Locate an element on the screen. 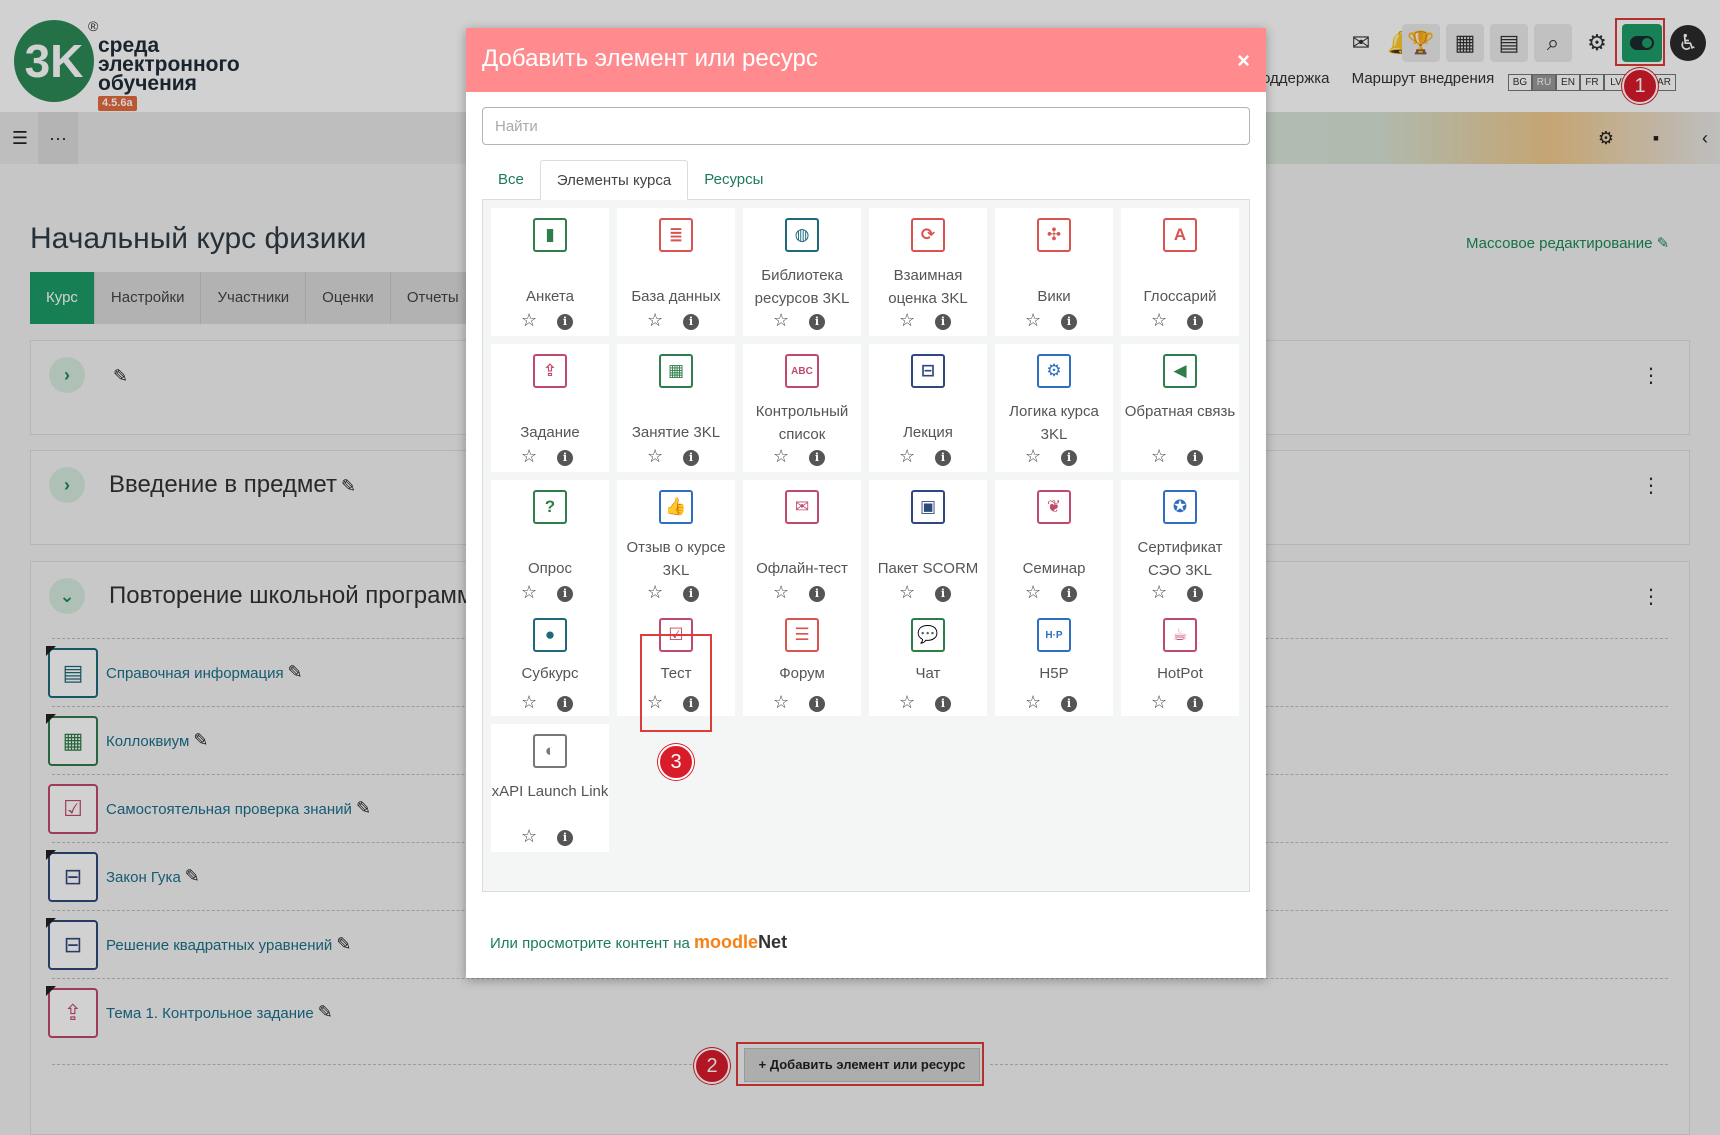 This screenshot has height=1135, width=1720. activity-card: ◐ xAPI Launch Link ☆ i is located at coordinates (550, 788).